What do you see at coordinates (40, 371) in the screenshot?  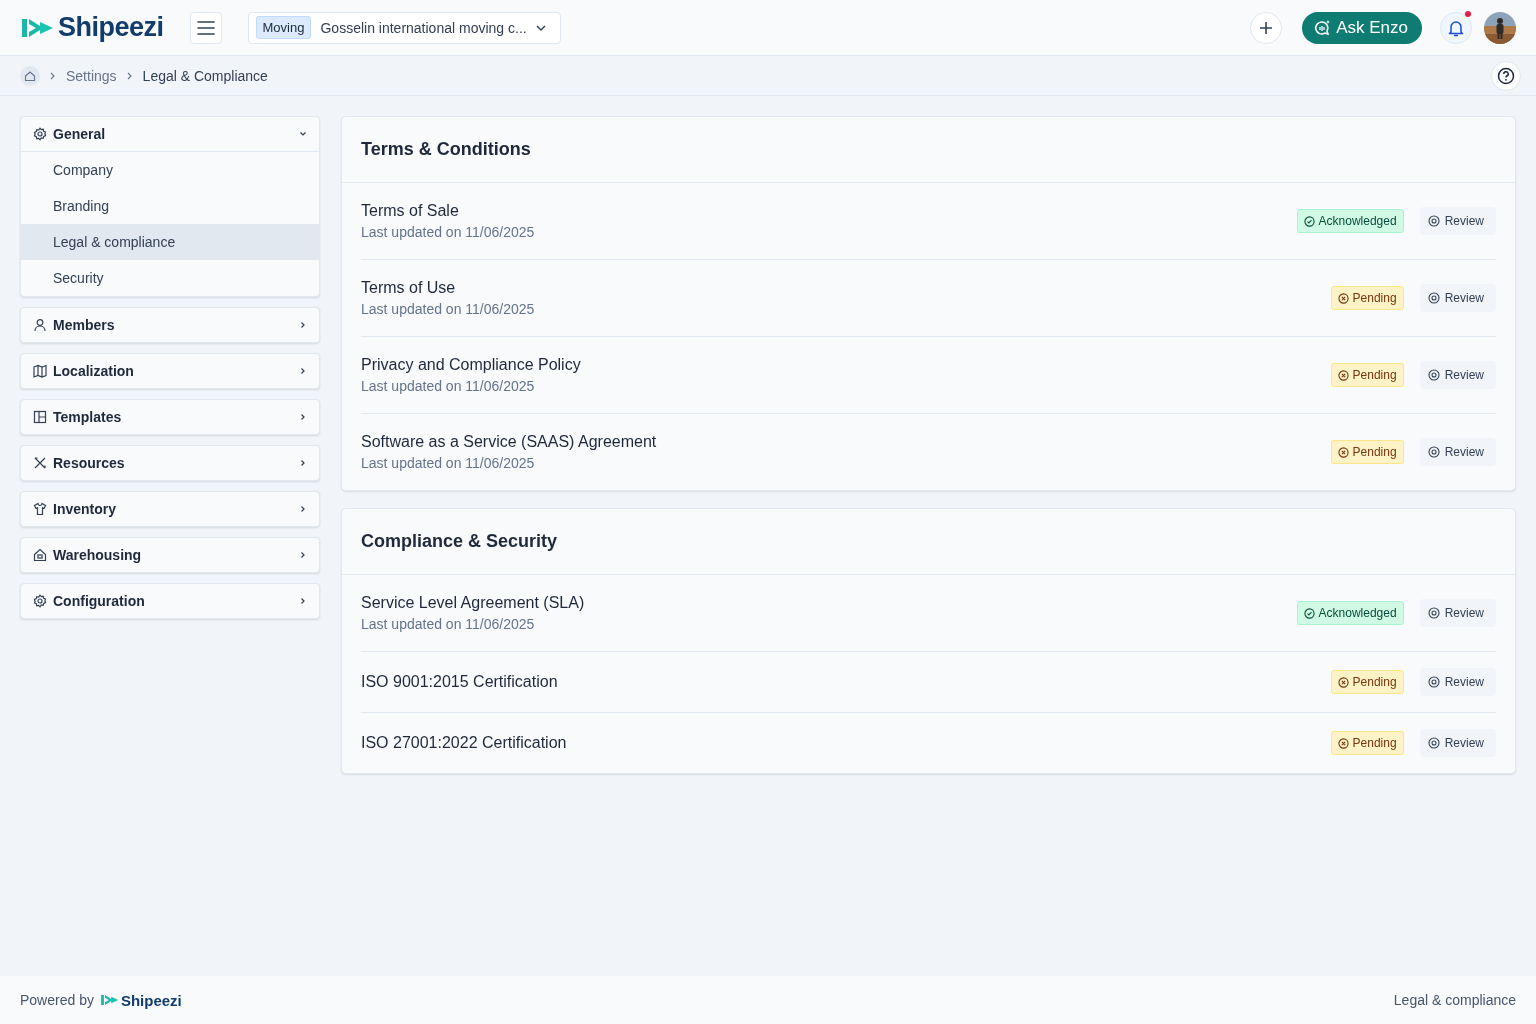 I see `map-icon` at bounding box center [40, 371].